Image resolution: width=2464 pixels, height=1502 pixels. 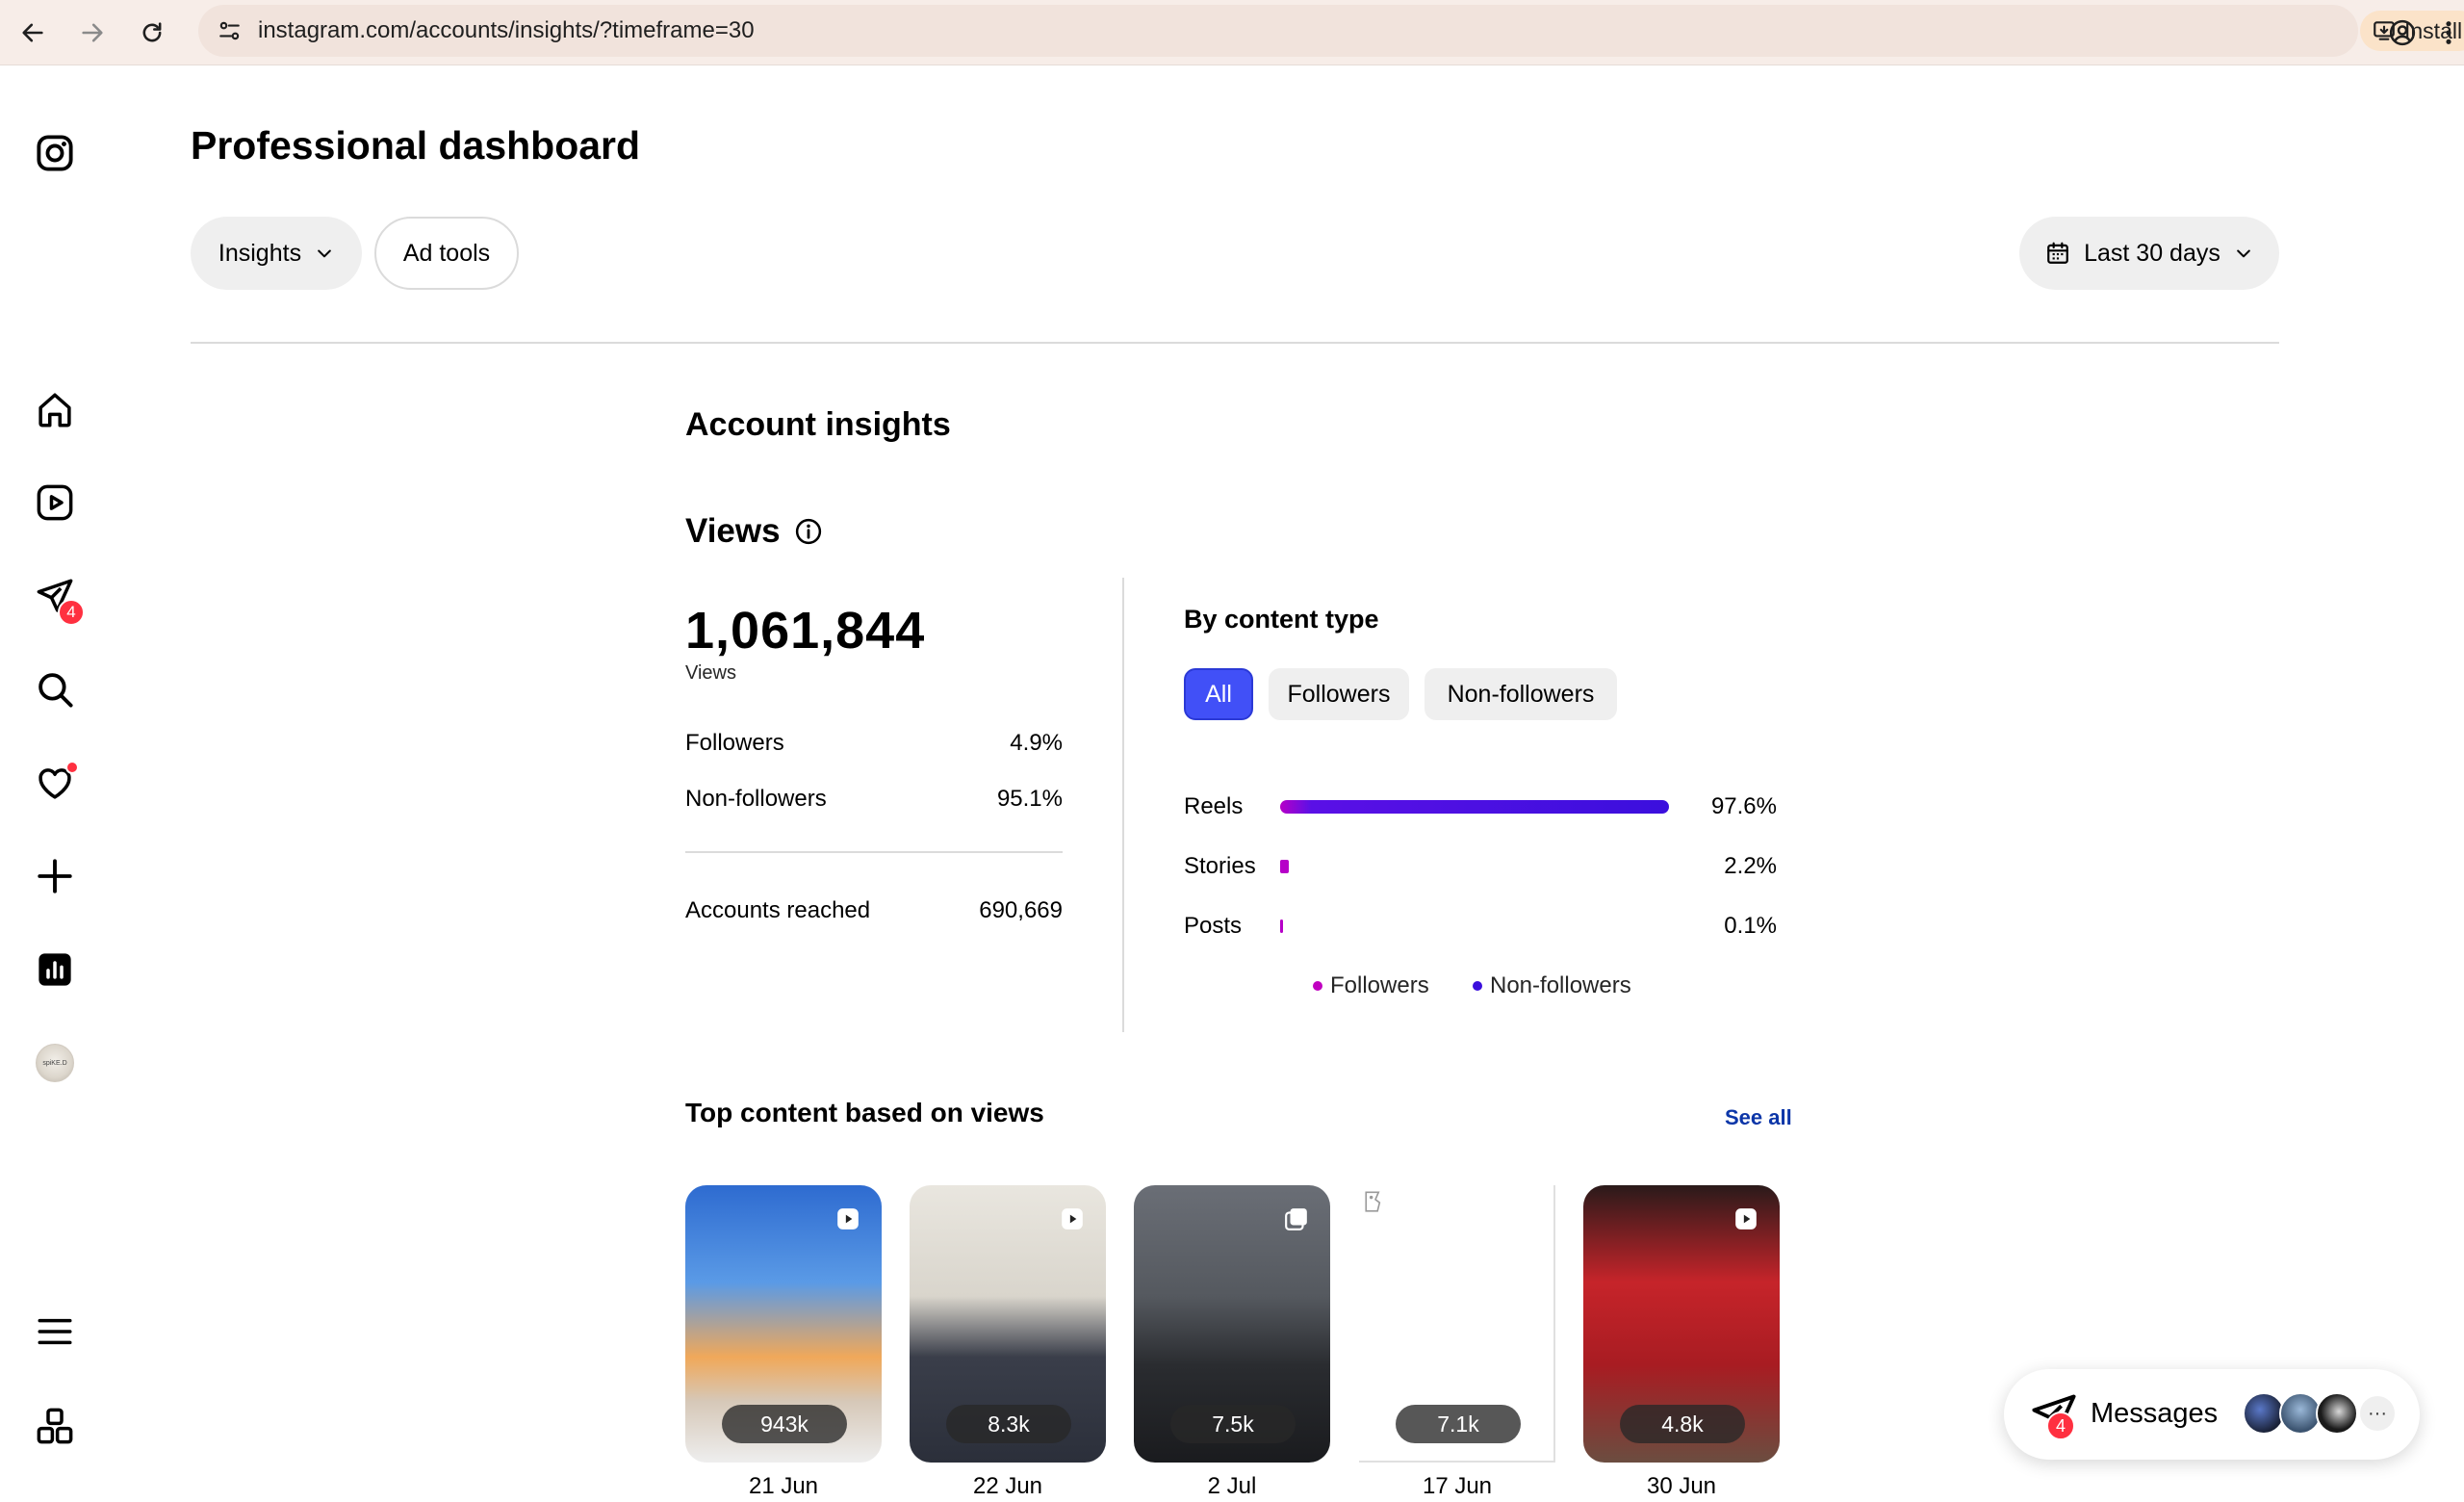 What do you see at coordinates (55, 153) in the screenshot?
I see `instagram-logo-icon` at bounding box center [55, 153].